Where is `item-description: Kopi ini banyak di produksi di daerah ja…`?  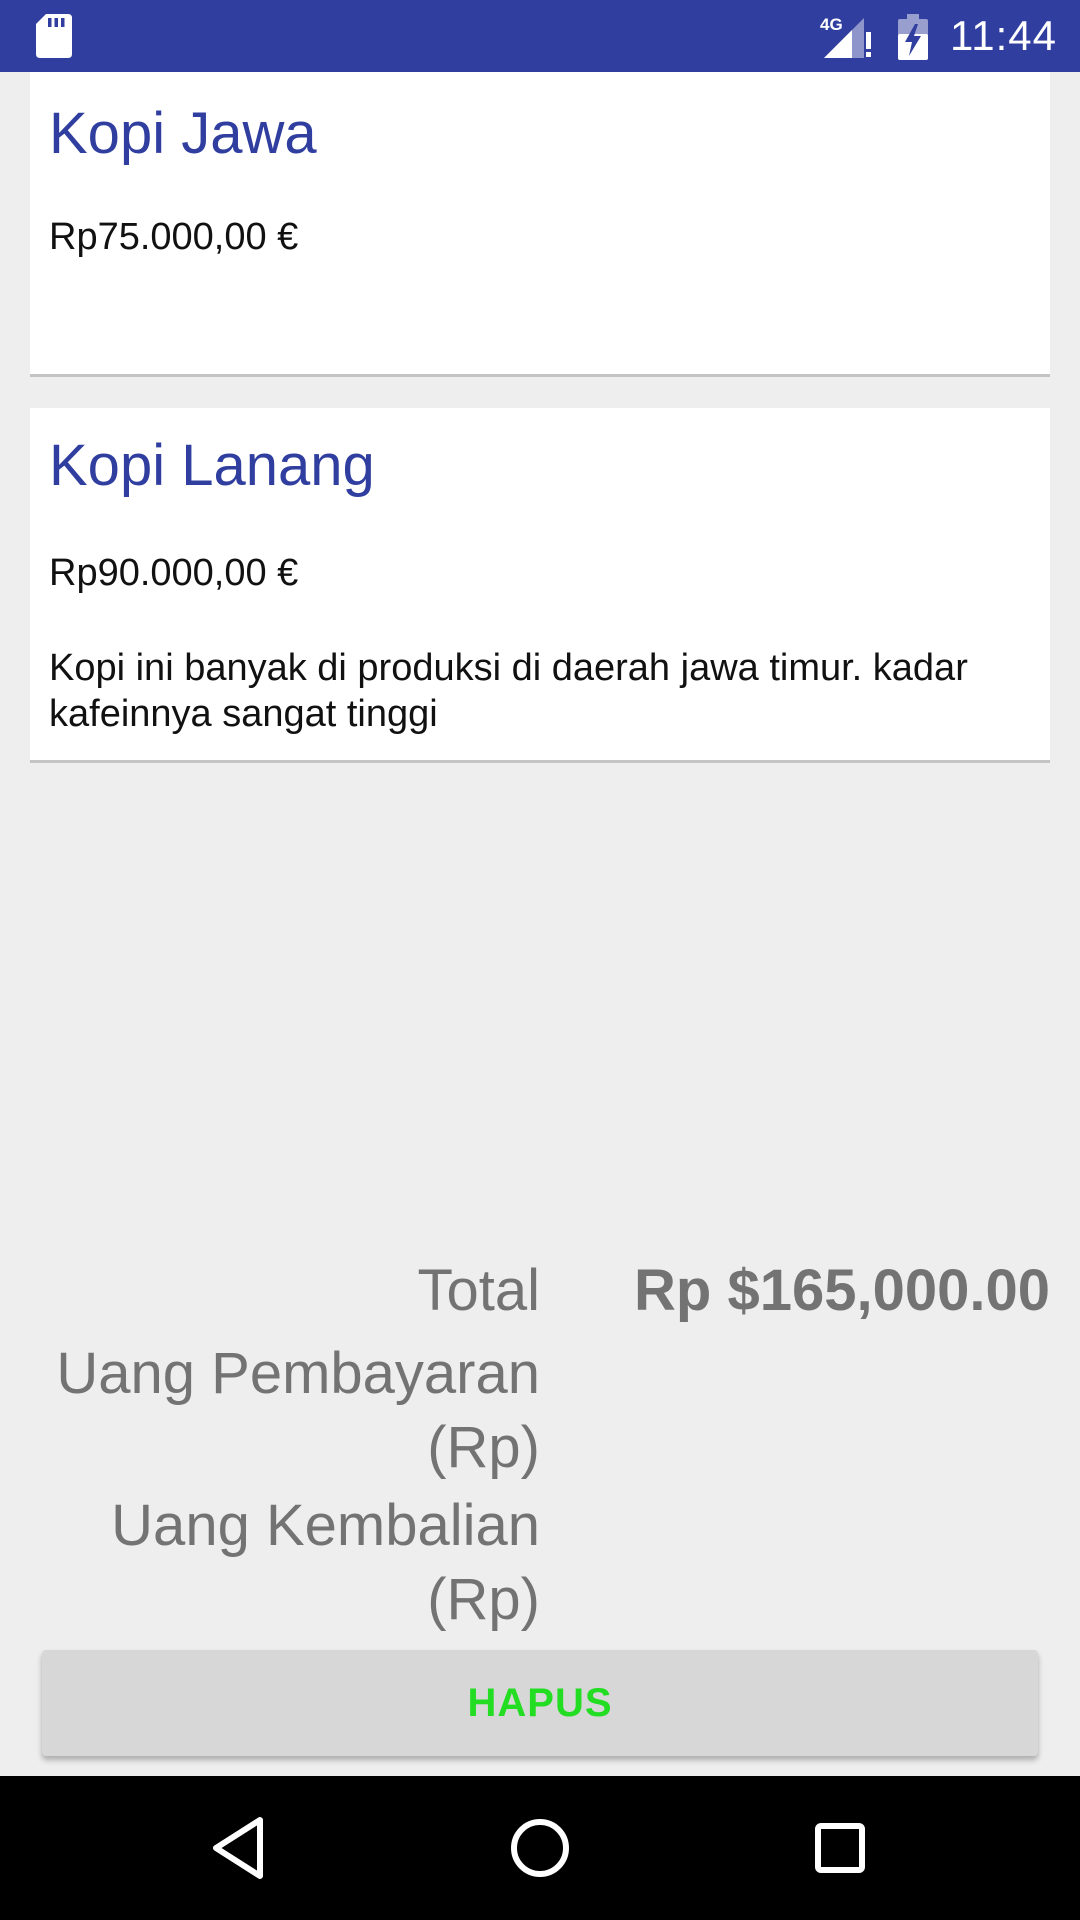 item-description: Kopi ini banyak di produksi di daerah ja… is located at coordinates (508, 691).